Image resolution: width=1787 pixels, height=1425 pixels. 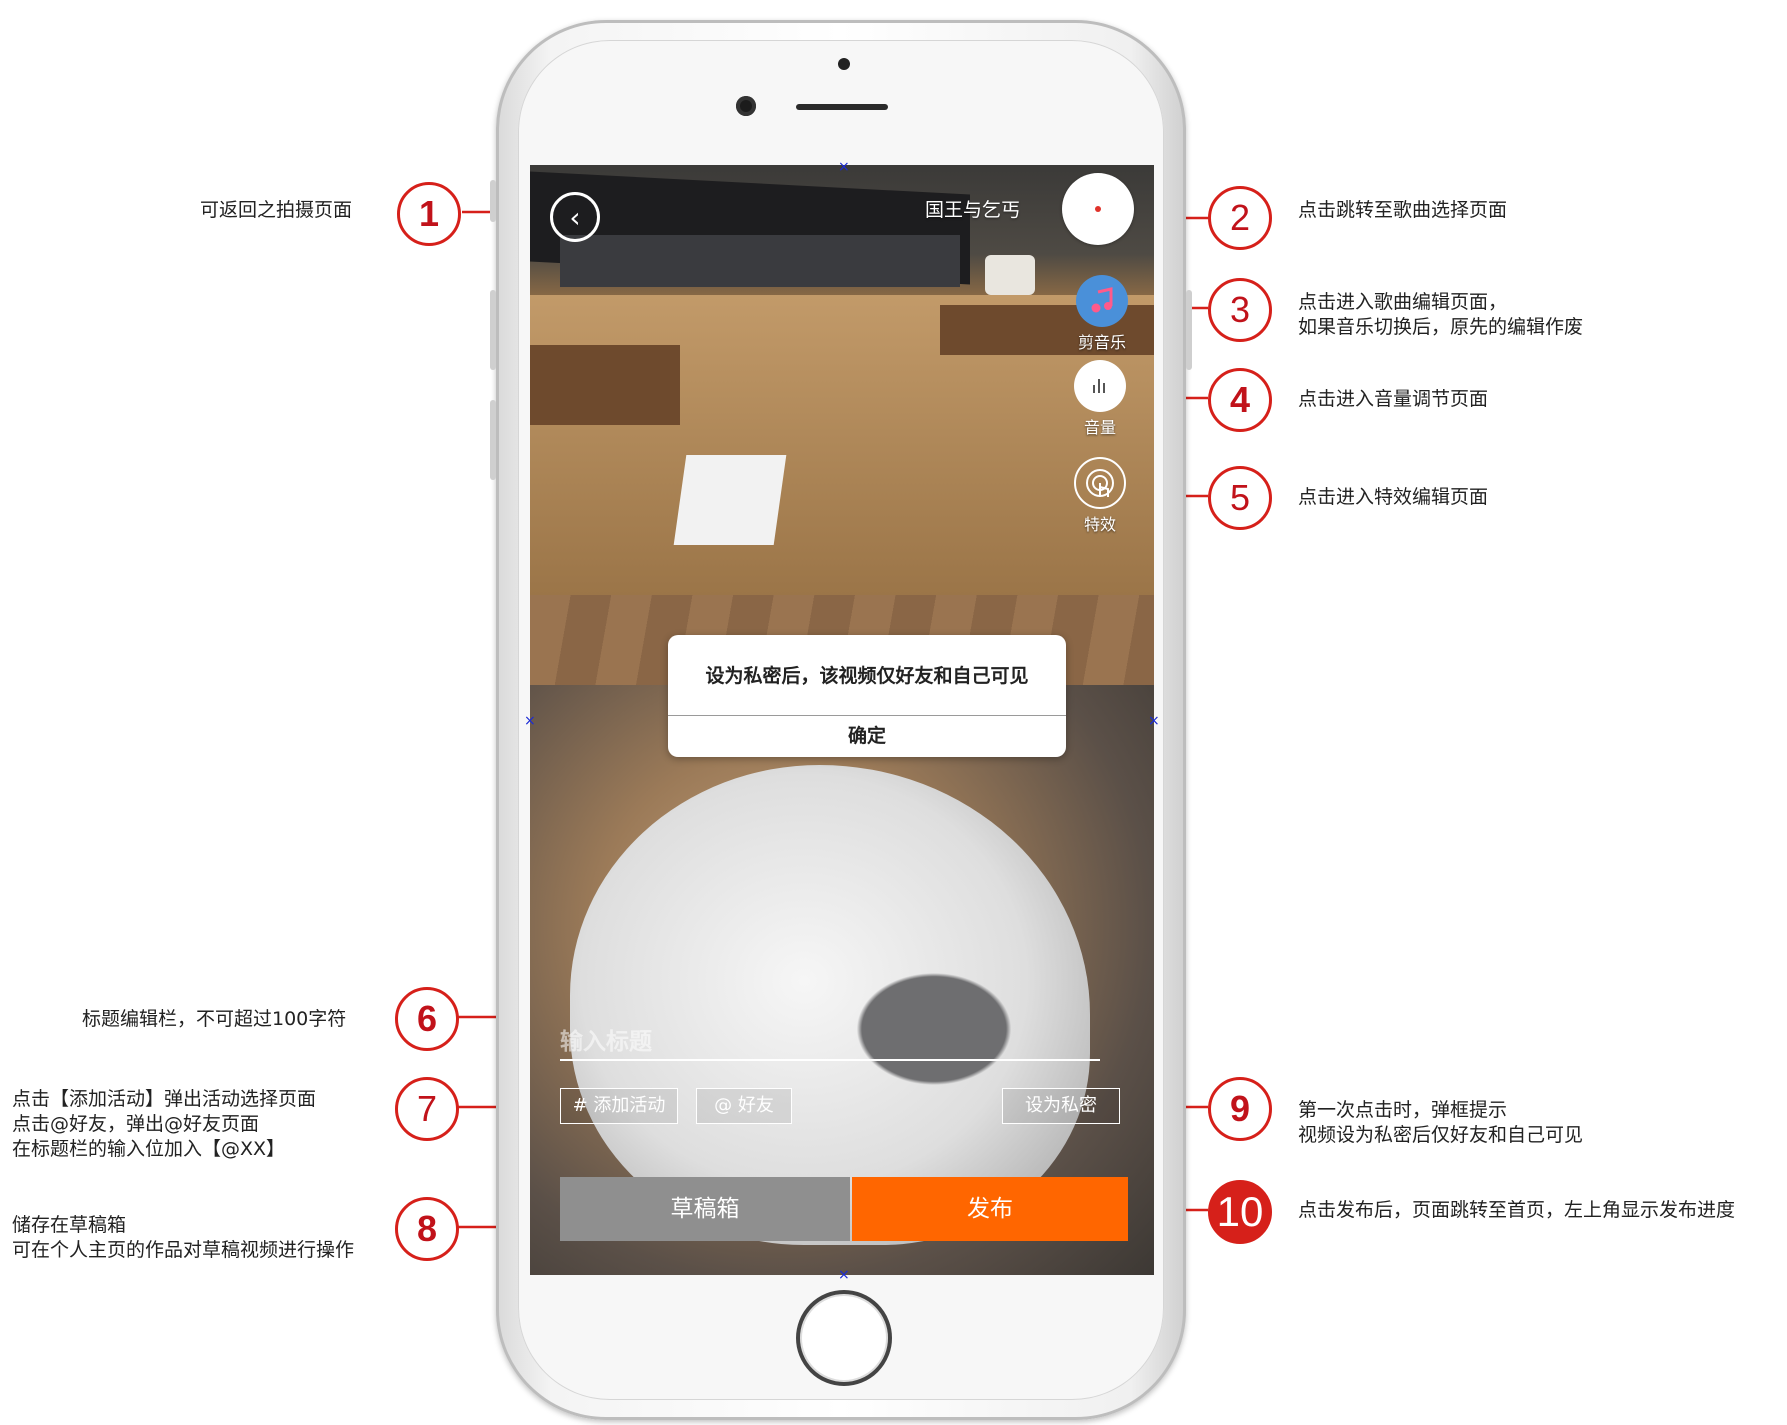 What do you see at coordinates (427, 1109) in the screenshot?
I see `annotation-number: 7` at bounding box center [427, 1109].